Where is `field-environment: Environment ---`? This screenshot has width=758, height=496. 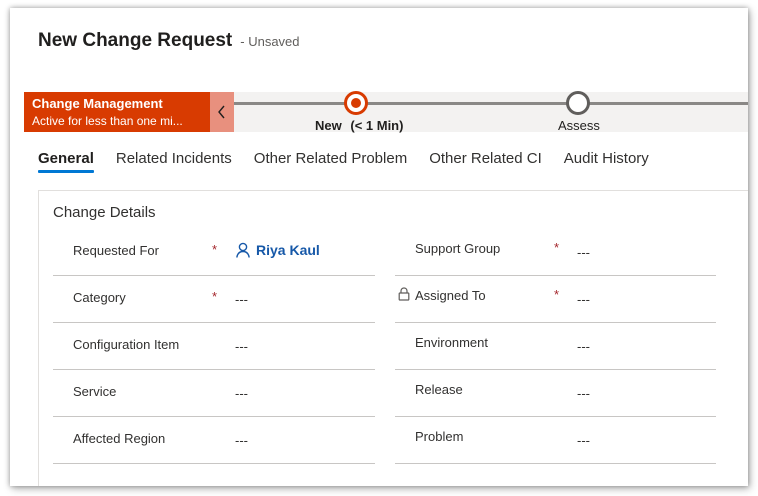 field-environment: Environment --- is located at coordinates (555, 346).